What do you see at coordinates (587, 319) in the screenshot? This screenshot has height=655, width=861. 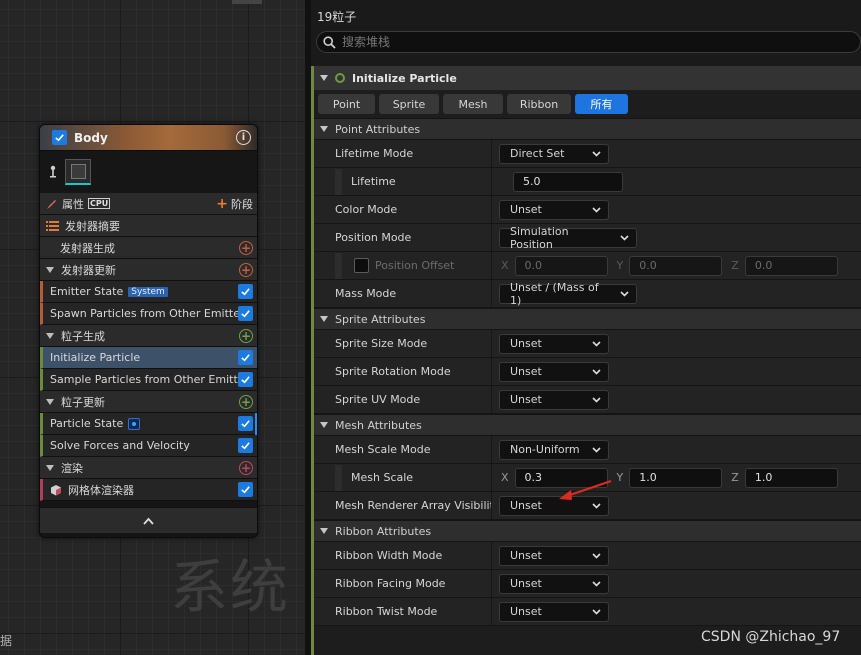 I see `sprite-attributes-section: Sprite Attributes` at bounding box center [587, 319].